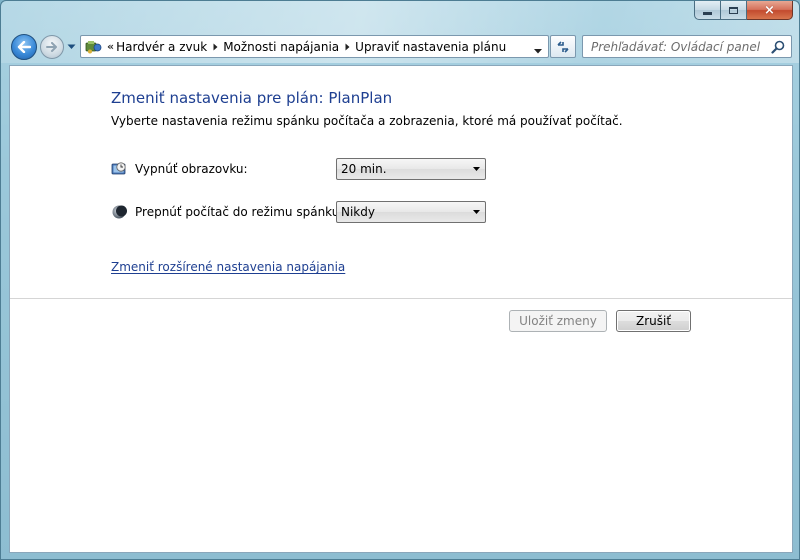 The width and height of the screenshot is (800, 560). Describe the element at coordinates (707, 10) in the screenshot. I see `minimize-button` at that location.